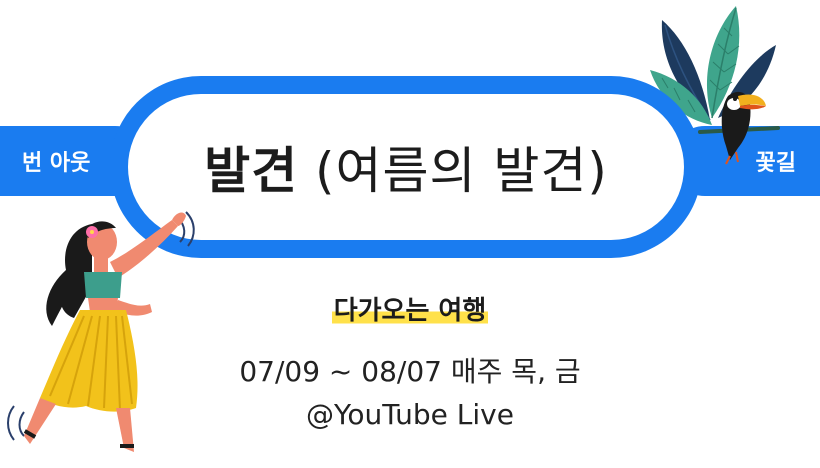 The width and height of the screenshot is (820, 468). What do you see at coordinates (251, 171) in the screenshot?
I see `title-bold: 발견` at bounding box center [251, 171].